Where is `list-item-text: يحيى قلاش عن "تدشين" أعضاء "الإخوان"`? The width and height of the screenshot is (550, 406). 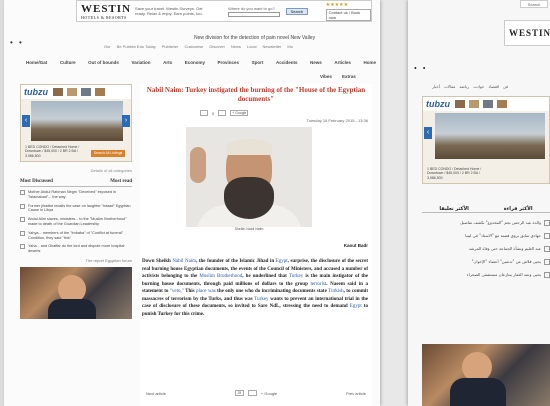 list-item-text: يحيى قلاش عن "تدشين" أعضاء "الإخوان" is located at coordinates (506, 261).